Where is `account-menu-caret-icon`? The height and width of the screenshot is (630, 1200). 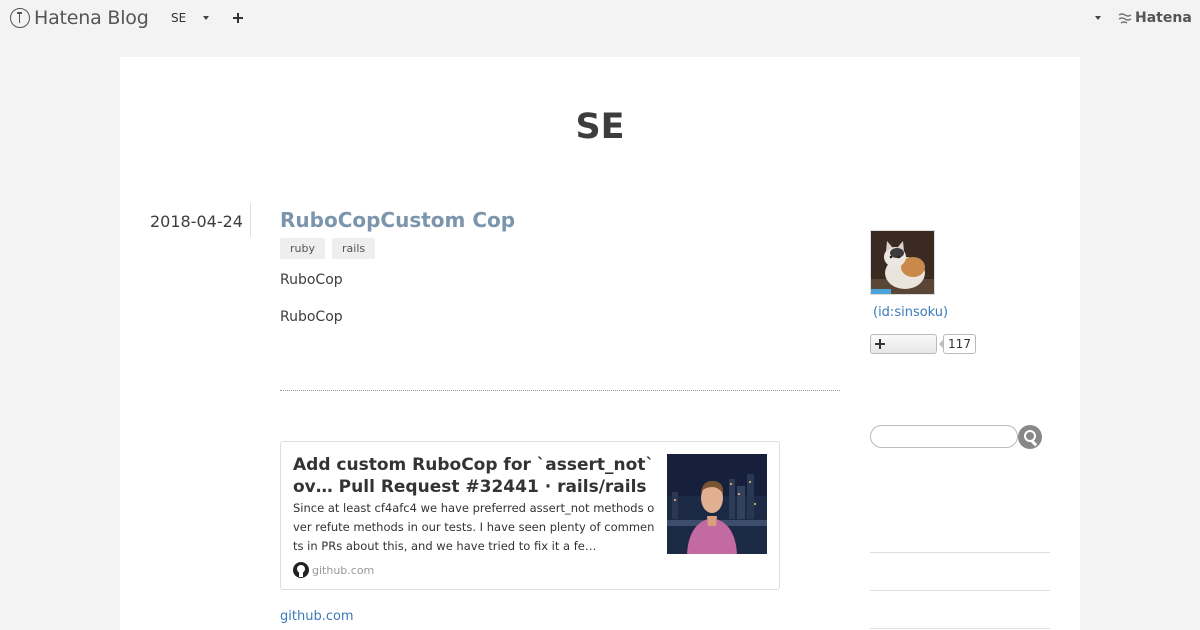
account-menu-caret-icon is located at coordinates (1098, 18).